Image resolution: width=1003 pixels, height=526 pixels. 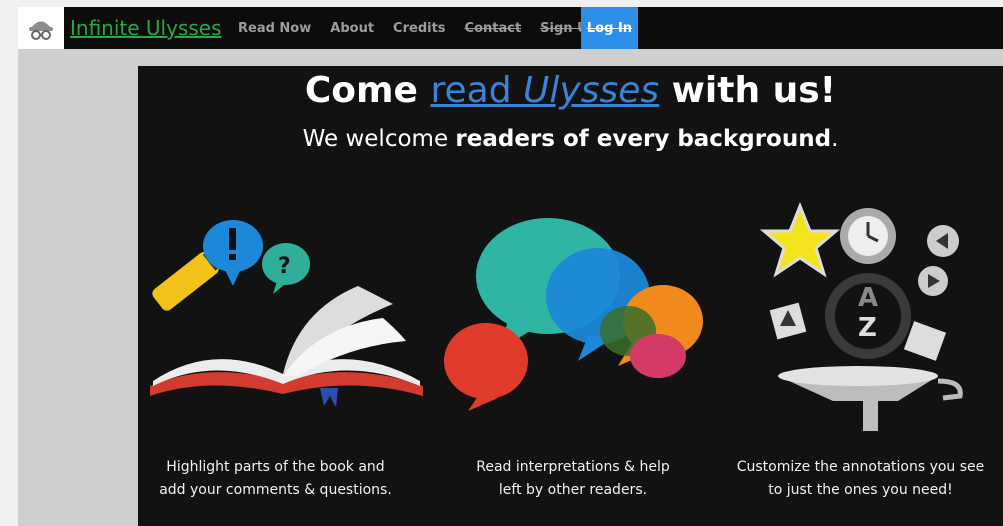 What do you see at coordinates (643, 139) in the screenshot?
I see `sub-text-bold: readers of every background` at bounding box center [643, 139].